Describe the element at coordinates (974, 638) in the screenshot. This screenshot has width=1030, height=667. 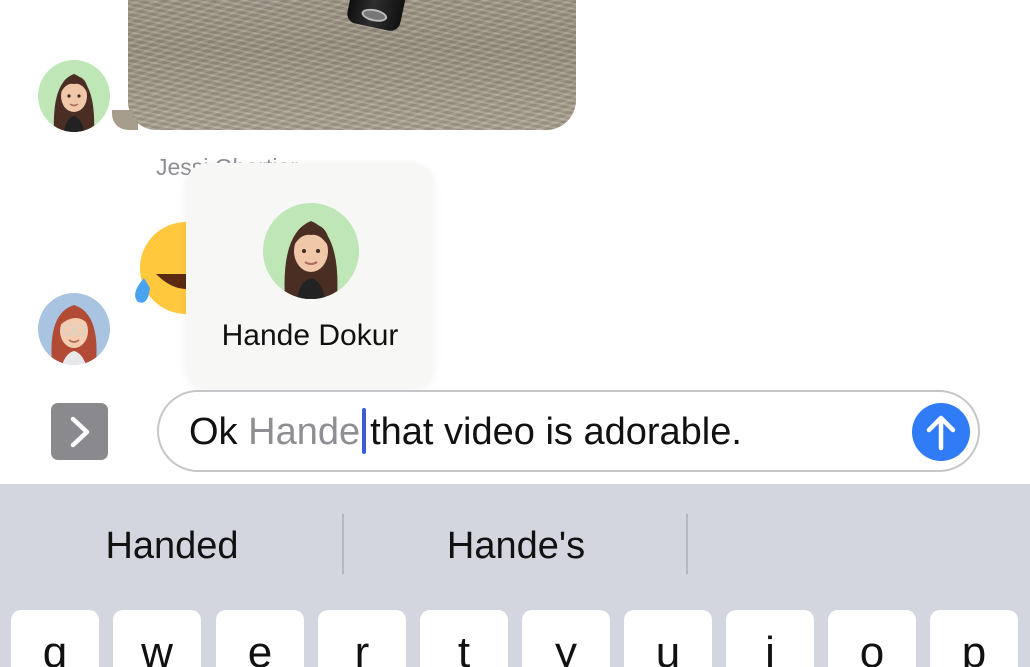
I see `key-p: p` at that location.